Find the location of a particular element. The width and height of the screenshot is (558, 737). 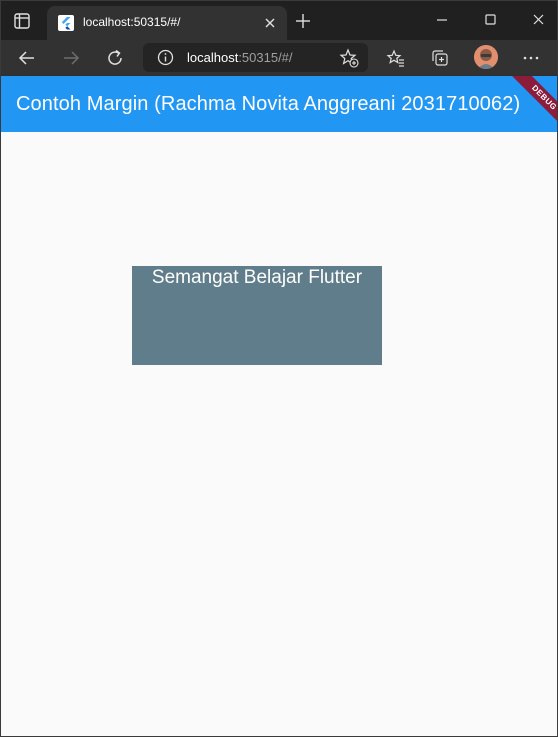

container-text: Semangat Belajar Flutter is located at coordinates (257, 277).